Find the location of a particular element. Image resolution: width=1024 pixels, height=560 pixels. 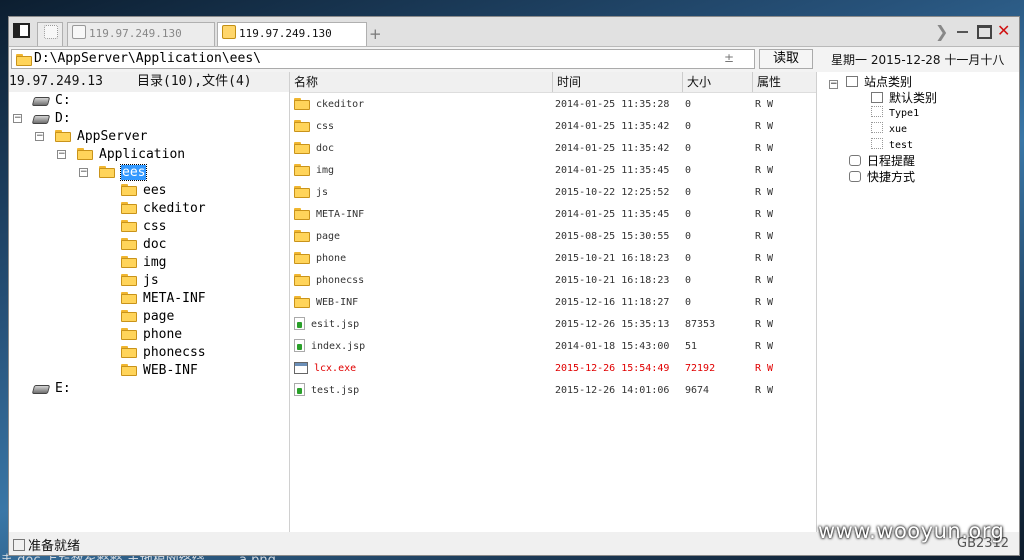

file-time: 2015-10-21 16:18:23 is located at coordinates (612, 280).